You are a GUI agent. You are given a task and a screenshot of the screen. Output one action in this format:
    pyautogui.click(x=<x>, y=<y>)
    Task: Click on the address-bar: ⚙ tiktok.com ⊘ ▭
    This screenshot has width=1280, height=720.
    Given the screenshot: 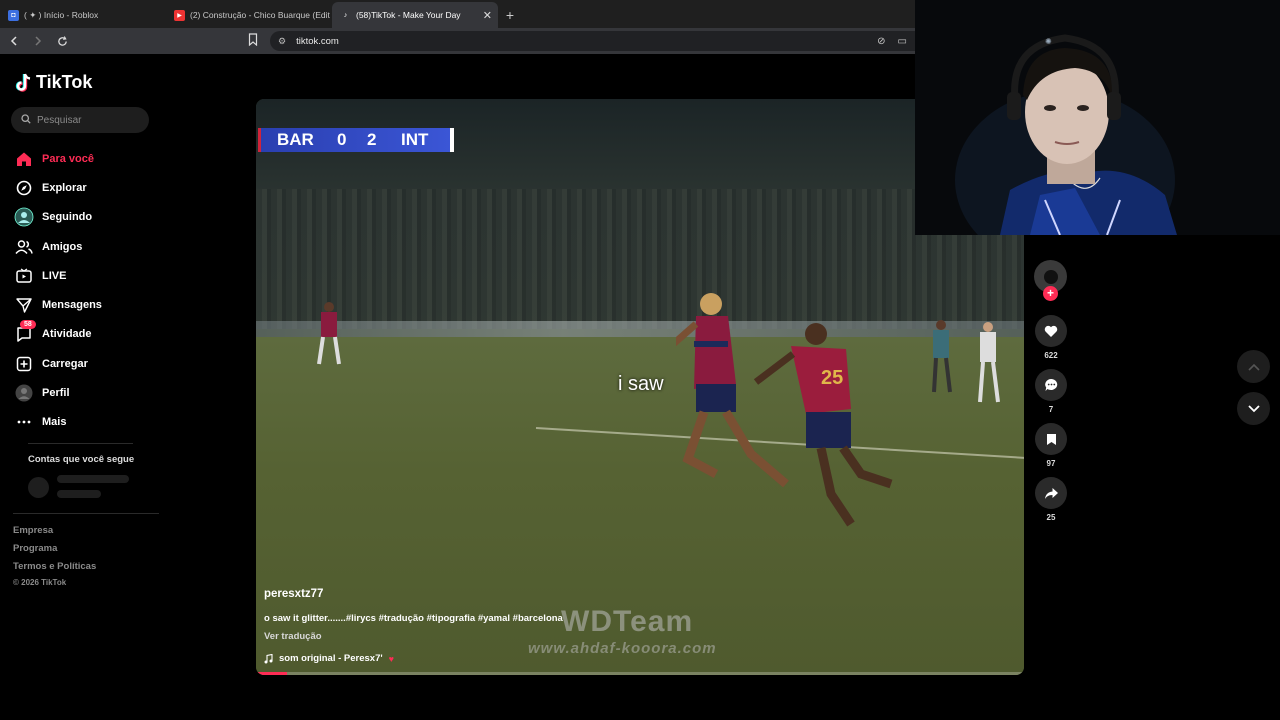 What is the action you would take?
    pyautogui.click(x=457, y=41)
    